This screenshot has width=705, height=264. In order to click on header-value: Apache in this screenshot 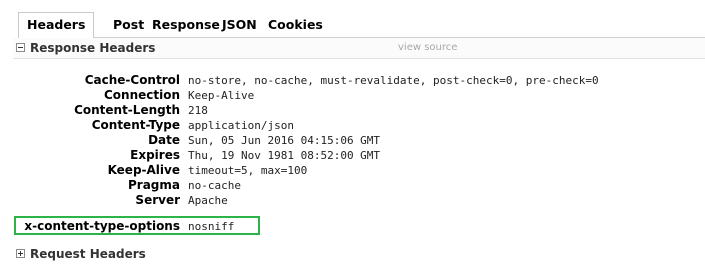, I will do `click(208, 200)`.